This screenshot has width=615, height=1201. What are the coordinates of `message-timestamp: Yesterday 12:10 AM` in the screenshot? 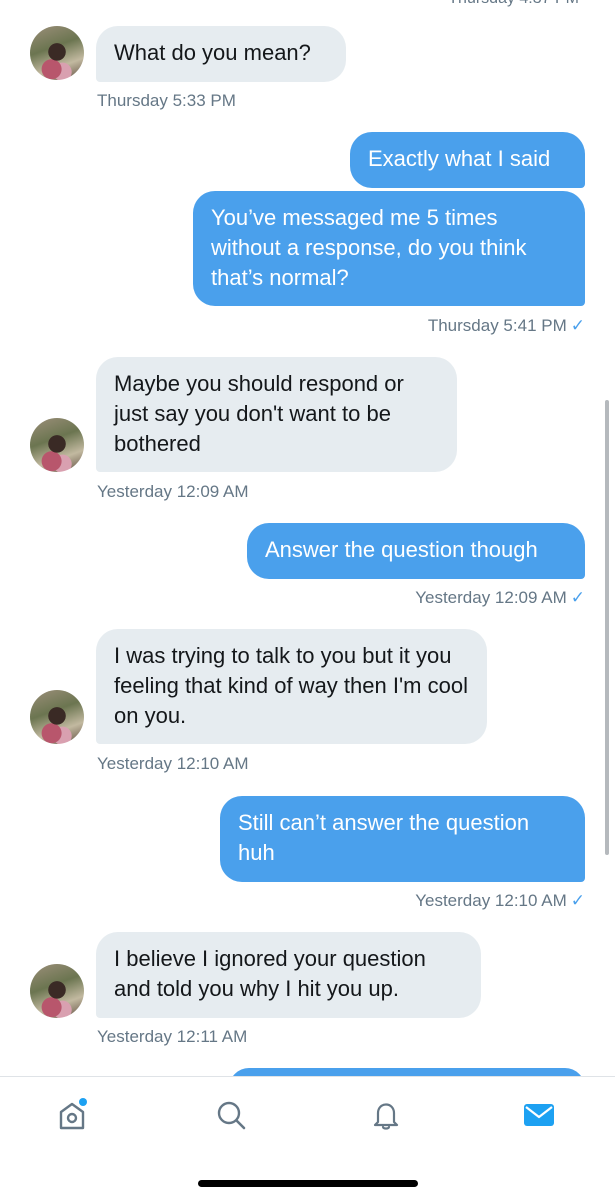 It's located at (173, 763).